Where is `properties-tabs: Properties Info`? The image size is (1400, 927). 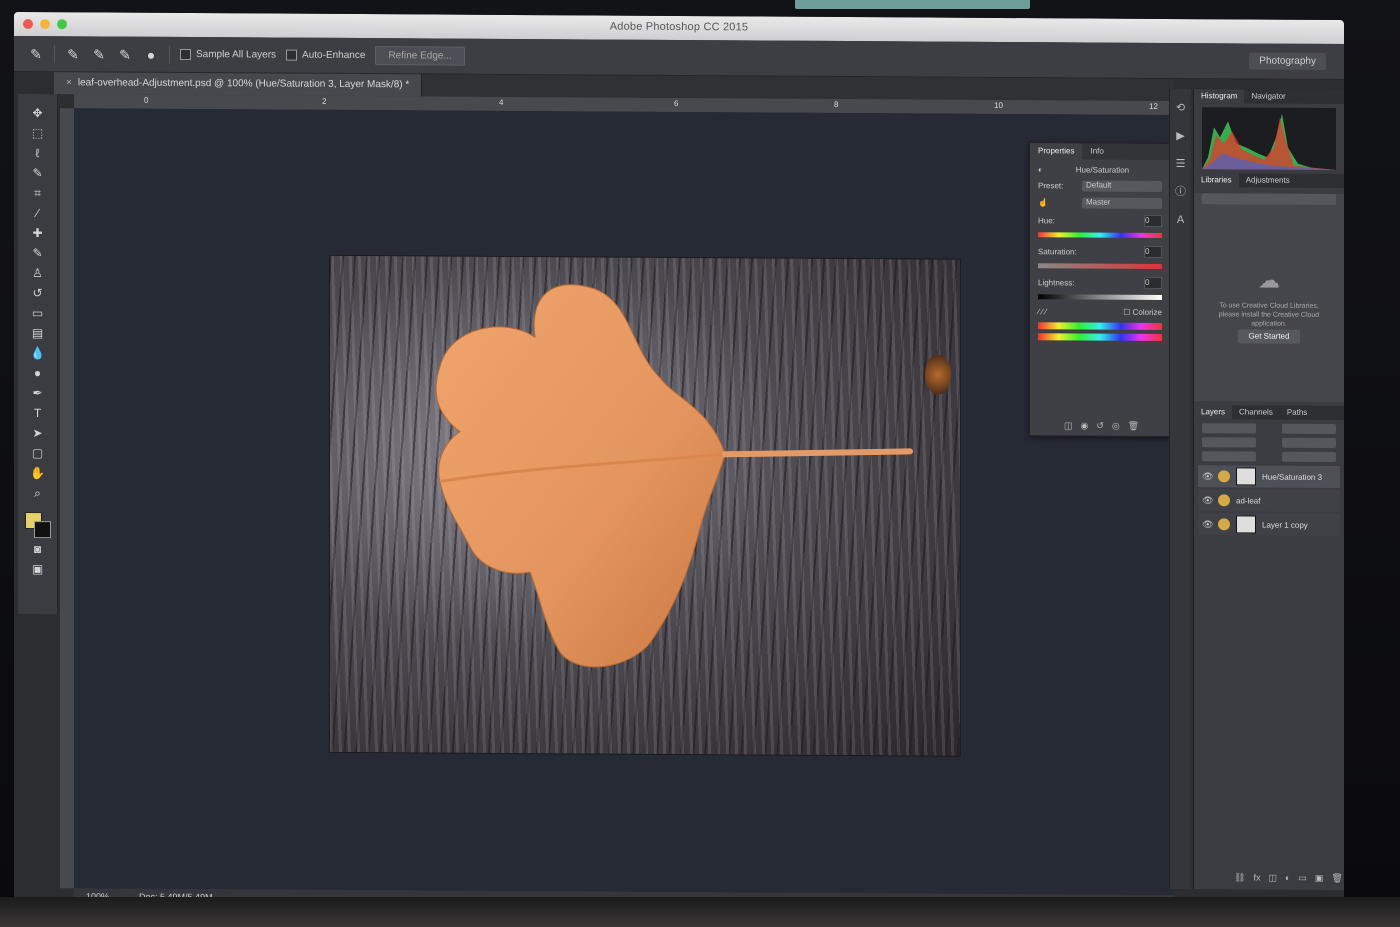
properties-tabs: Properties Info is located at coordinates (1100, 151).